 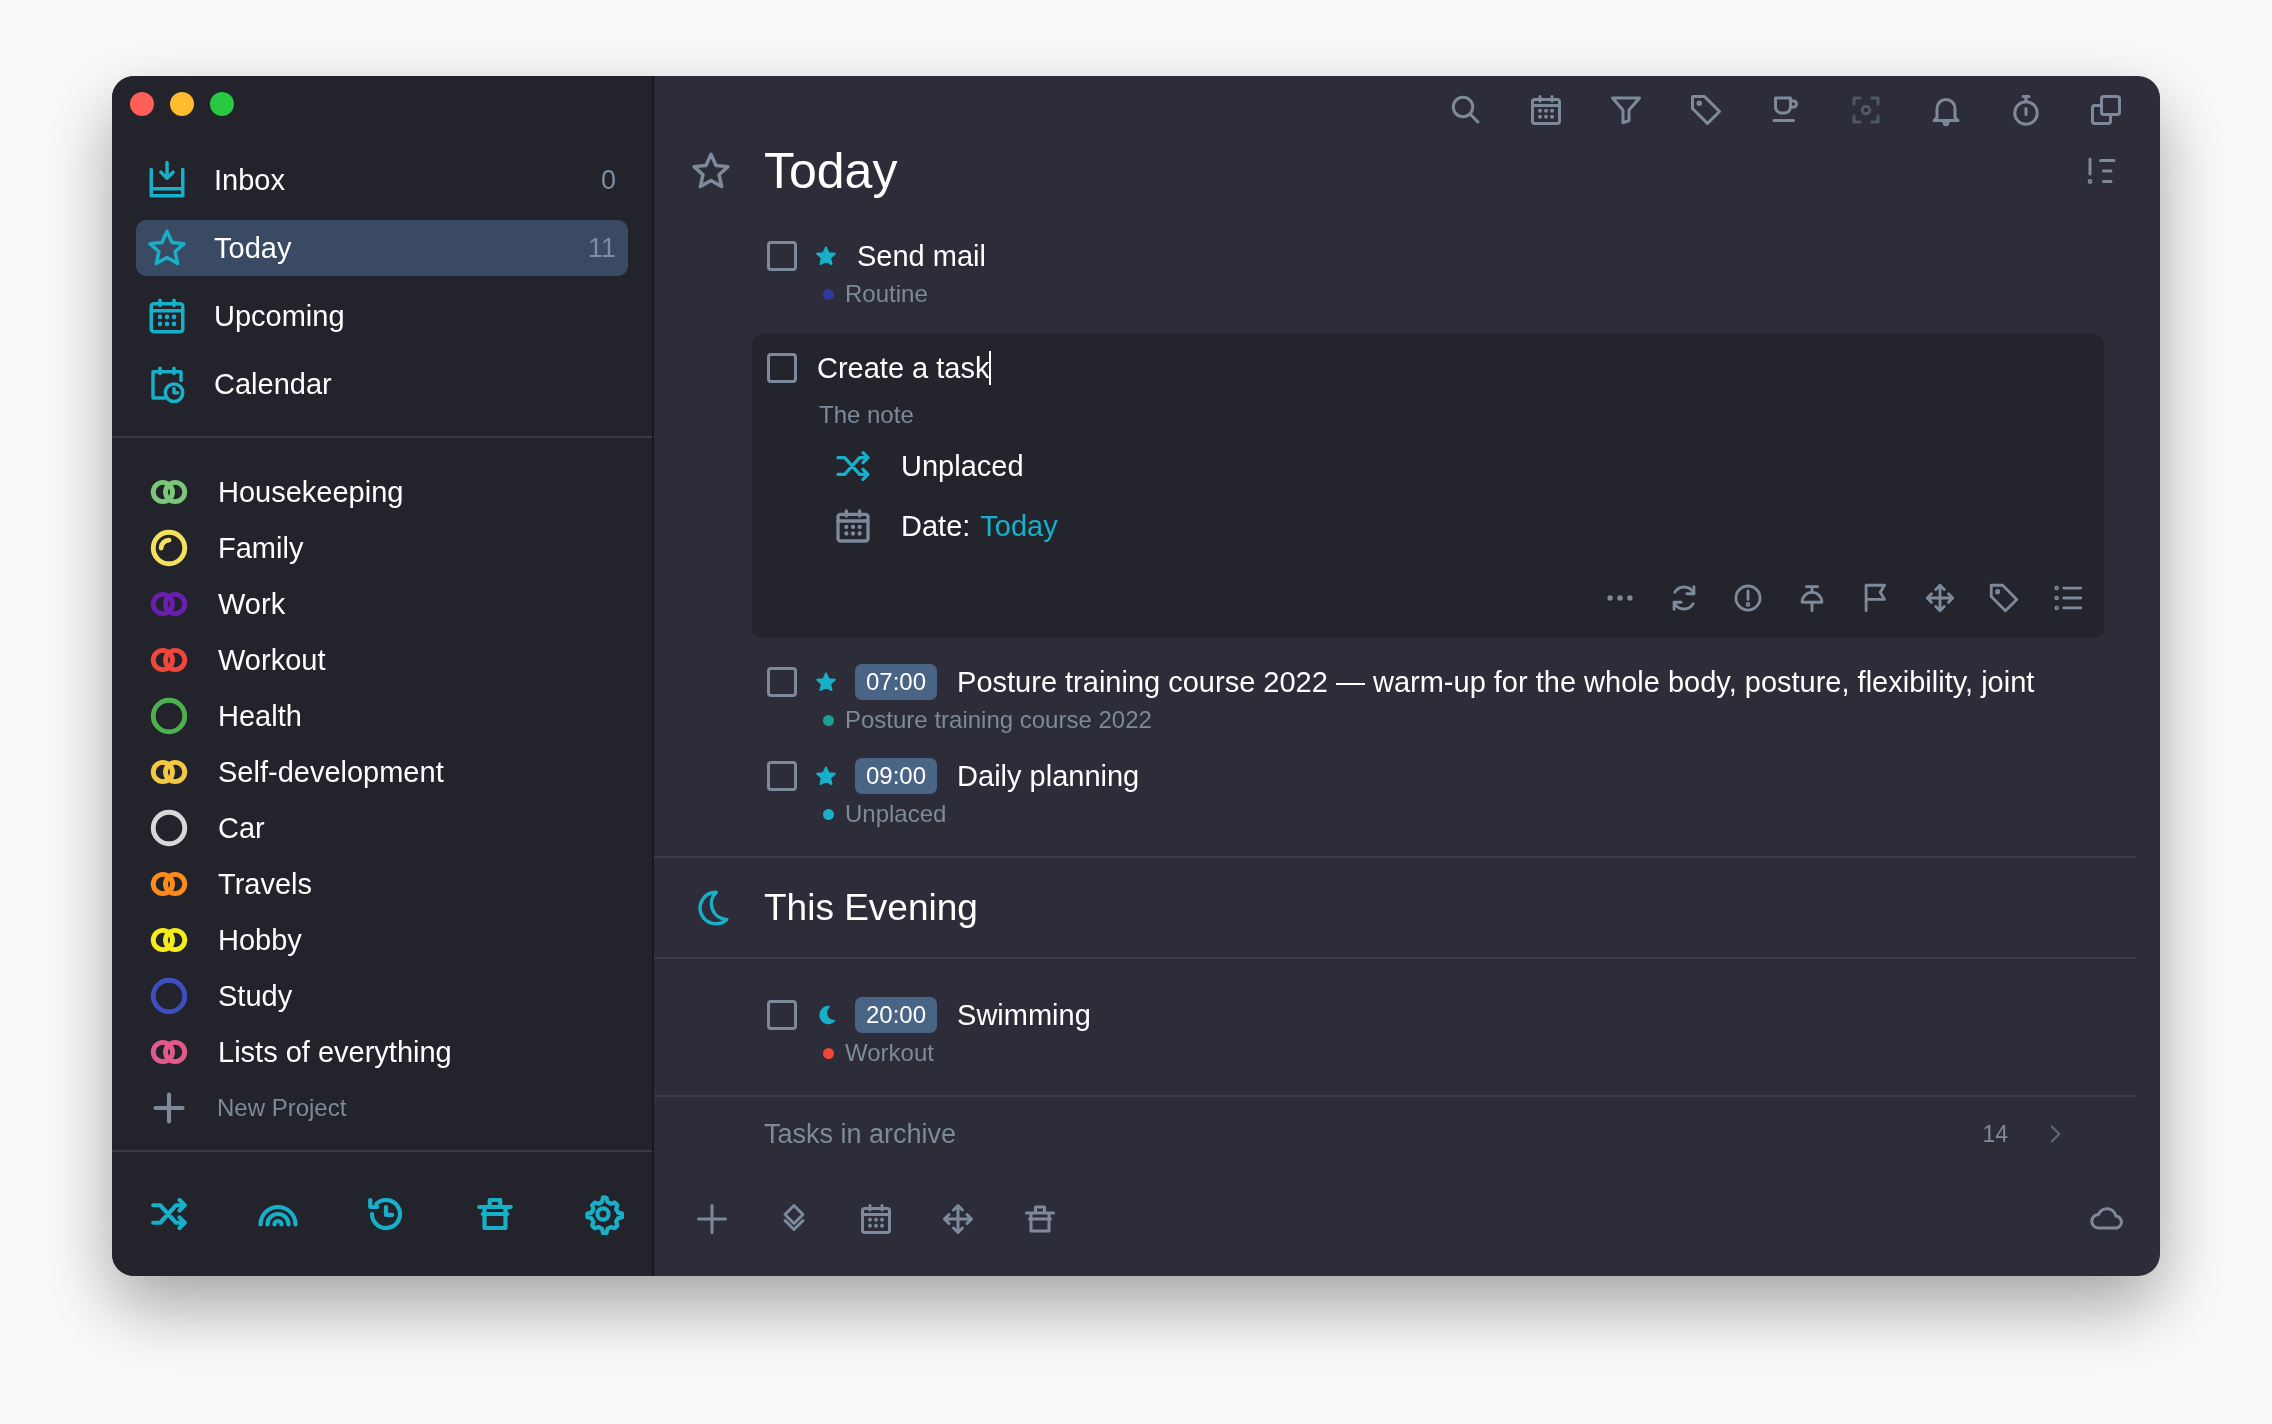 What do you see at coordinates (998, 720) in the screenshot?
I see `project-label: Posture training course 2022` at bounding box center [998, 720].